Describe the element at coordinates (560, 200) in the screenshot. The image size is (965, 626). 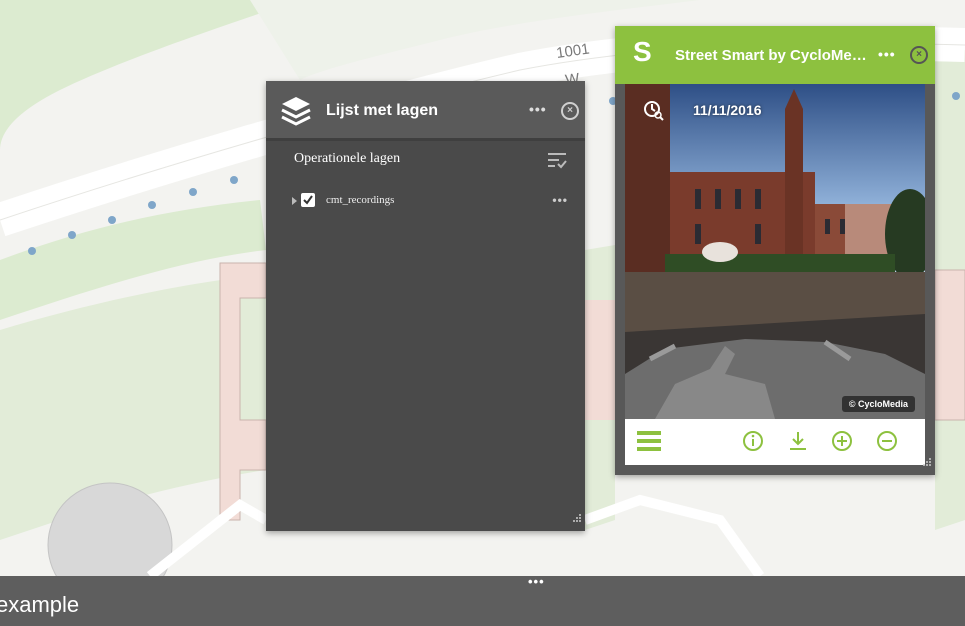
I see `layer-more-button: •••` at that location.